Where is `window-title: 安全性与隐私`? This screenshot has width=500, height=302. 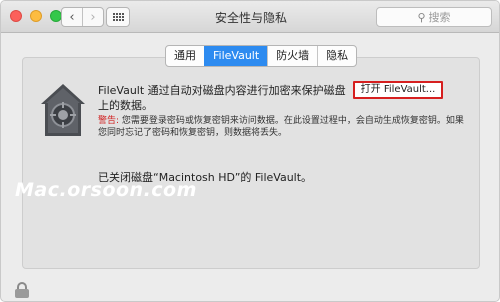 window-title: 安全性与隐私 is located at coordinates (250, 18).